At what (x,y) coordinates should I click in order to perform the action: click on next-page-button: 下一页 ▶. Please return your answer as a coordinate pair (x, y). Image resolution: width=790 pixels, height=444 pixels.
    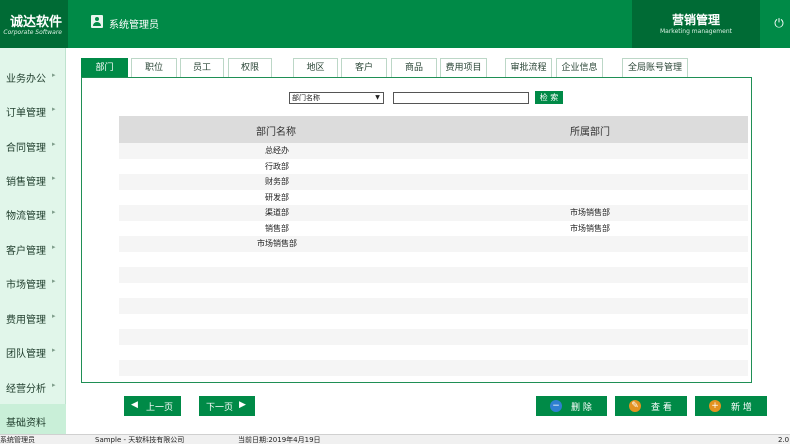
    Looking at the image, I should click on (227, 406).